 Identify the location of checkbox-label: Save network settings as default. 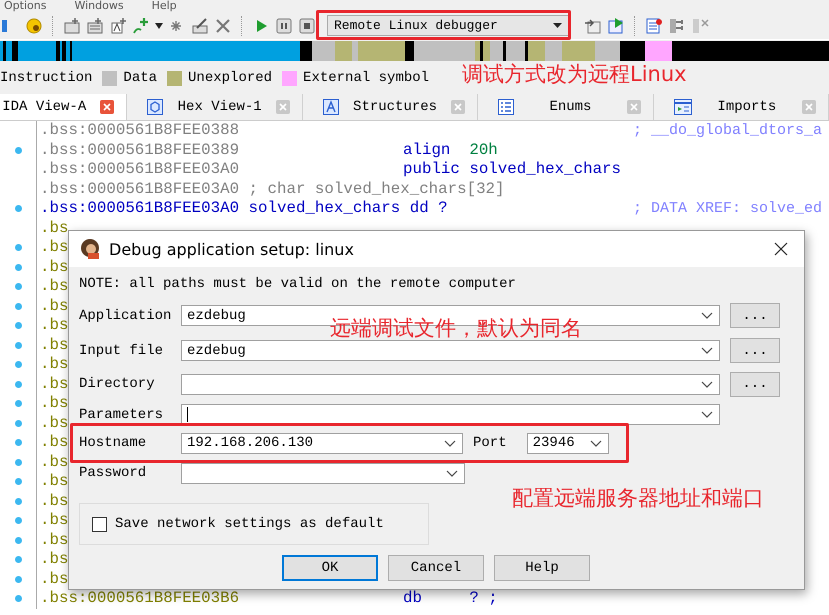
(249, 524).